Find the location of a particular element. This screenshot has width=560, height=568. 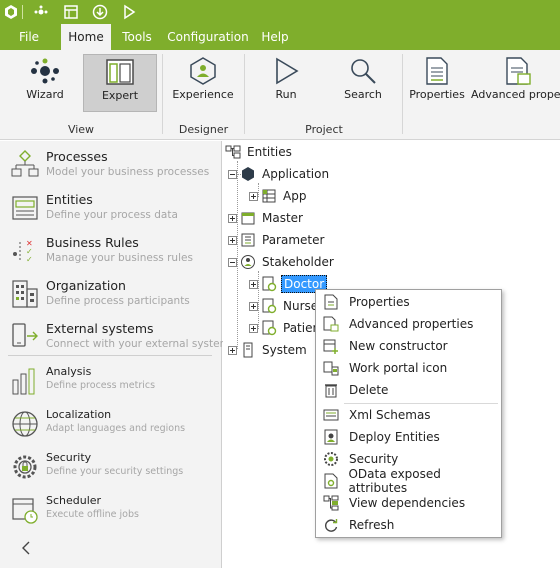

menu-item-deploy-entities: Deploy Entities is located at coordinates (408, 437).